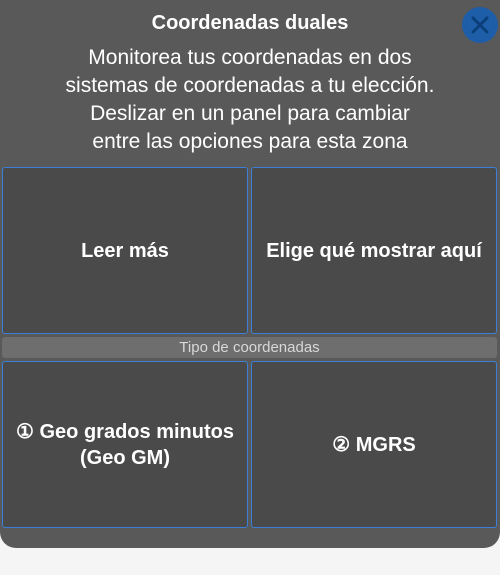 This screenshot has width=500, height=575. I want to click on read-more-label: Leer más, so click(125, 250).